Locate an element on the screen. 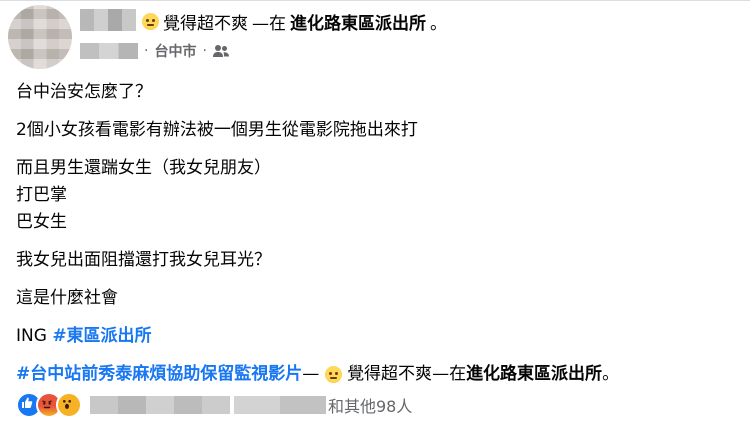 The width and height of the screenshot is (750, 422). reactor-names-redacted is located at coordinates (160, 405).